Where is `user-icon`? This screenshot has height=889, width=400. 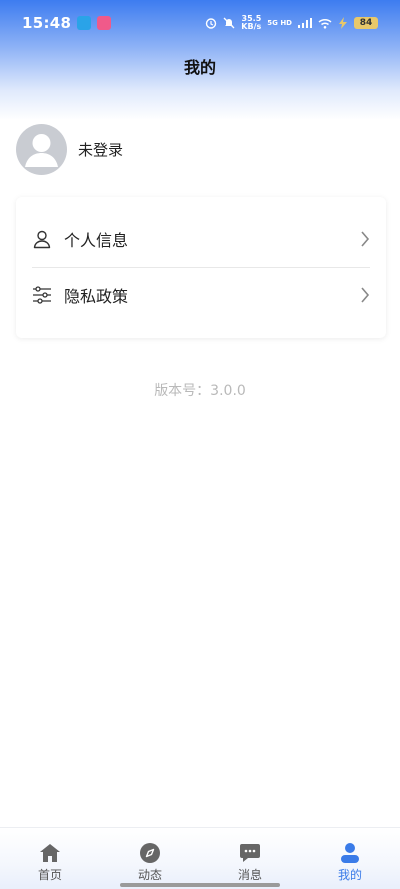 user-icon is located at coordinates (42, 239).